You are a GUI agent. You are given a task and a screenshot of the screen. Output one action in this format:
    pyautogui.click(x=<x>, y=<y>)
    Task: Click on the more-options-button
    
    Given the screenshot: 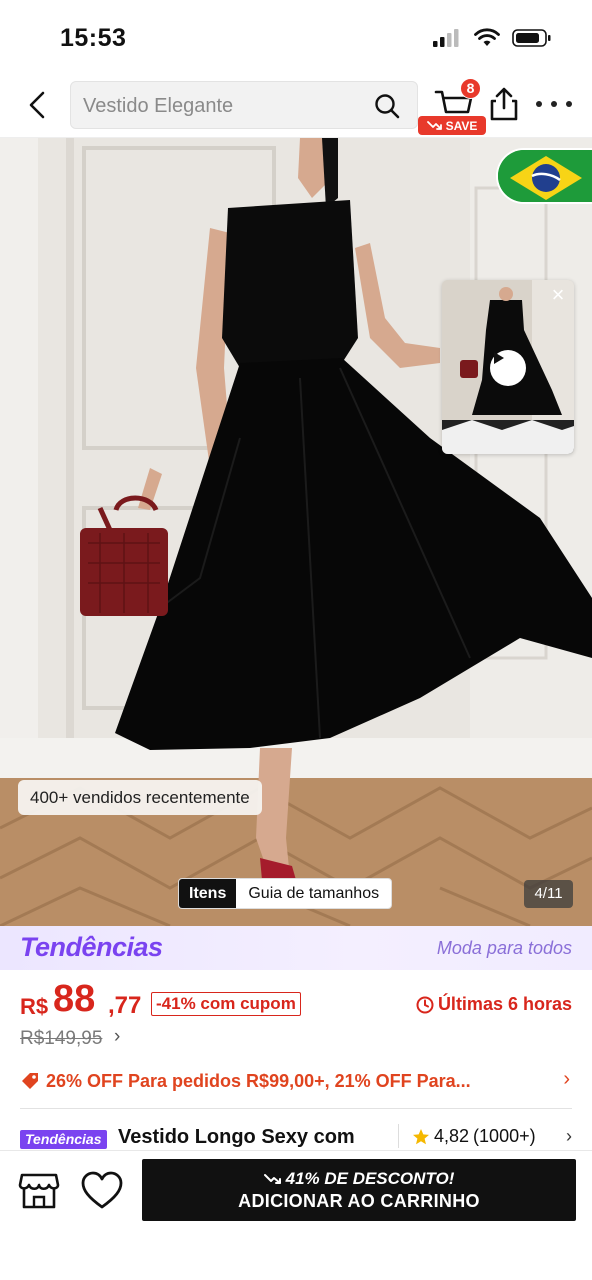 What is the action you would take?
    pyautogui.click(x=554, y=104)
    